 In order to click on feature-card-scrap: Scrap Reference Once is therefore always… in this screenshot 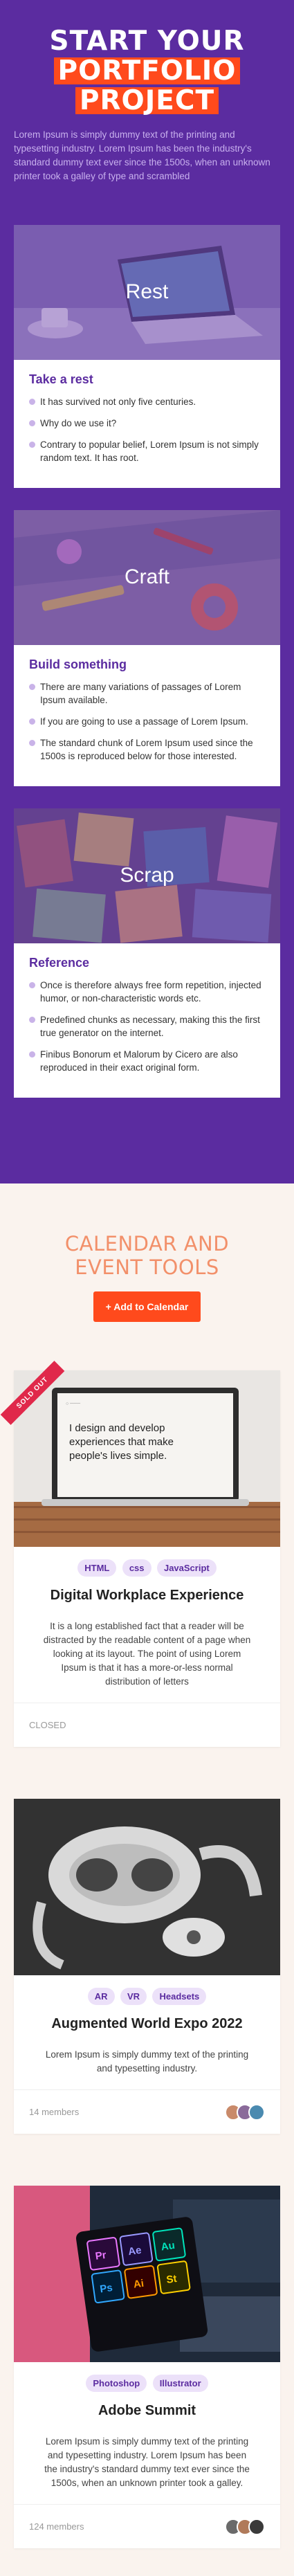, I will do `click(147, 953)`.